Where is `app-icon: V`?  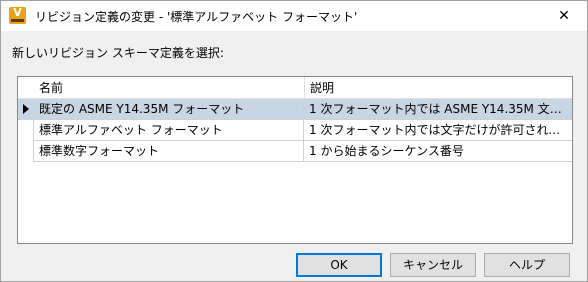 app-icon: V is located at coordinates (17, 15).